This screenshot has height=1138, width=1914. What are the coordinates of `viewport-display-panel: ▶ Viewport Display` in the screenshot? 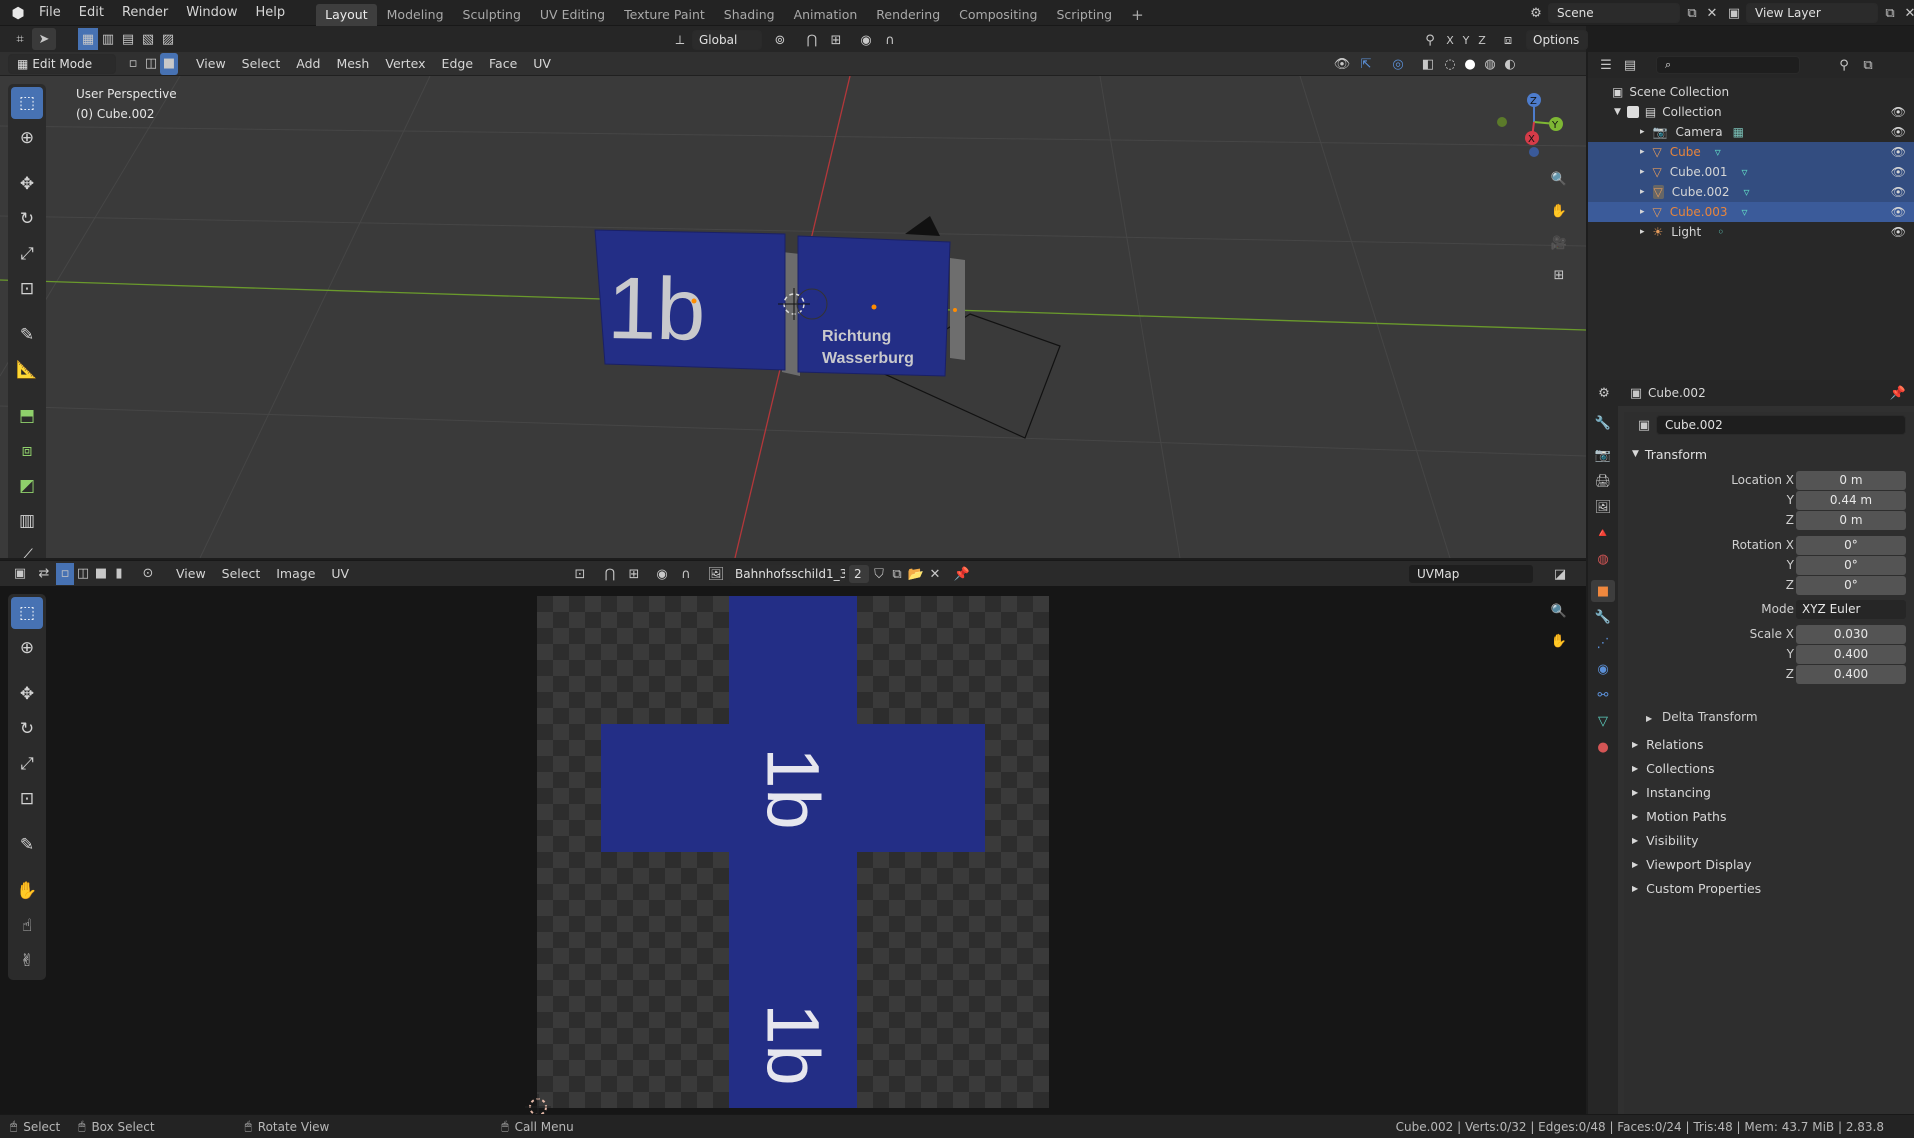 It's located at (1772, 864).